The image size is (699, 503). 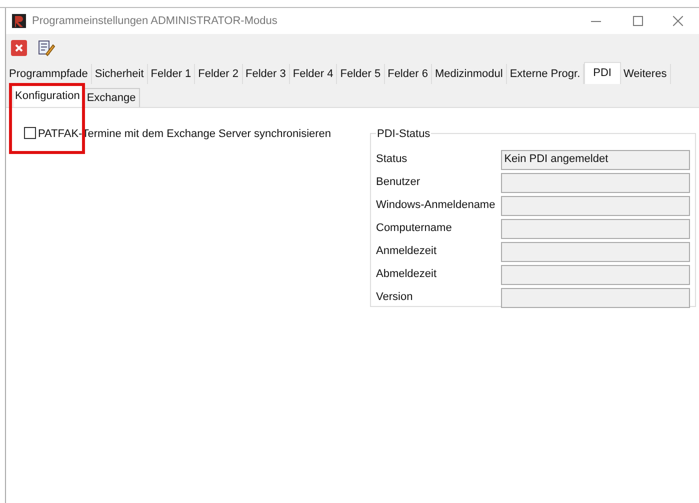 I want to click on field-label: Windows-Anmeldename, so click(x=436, y=206).